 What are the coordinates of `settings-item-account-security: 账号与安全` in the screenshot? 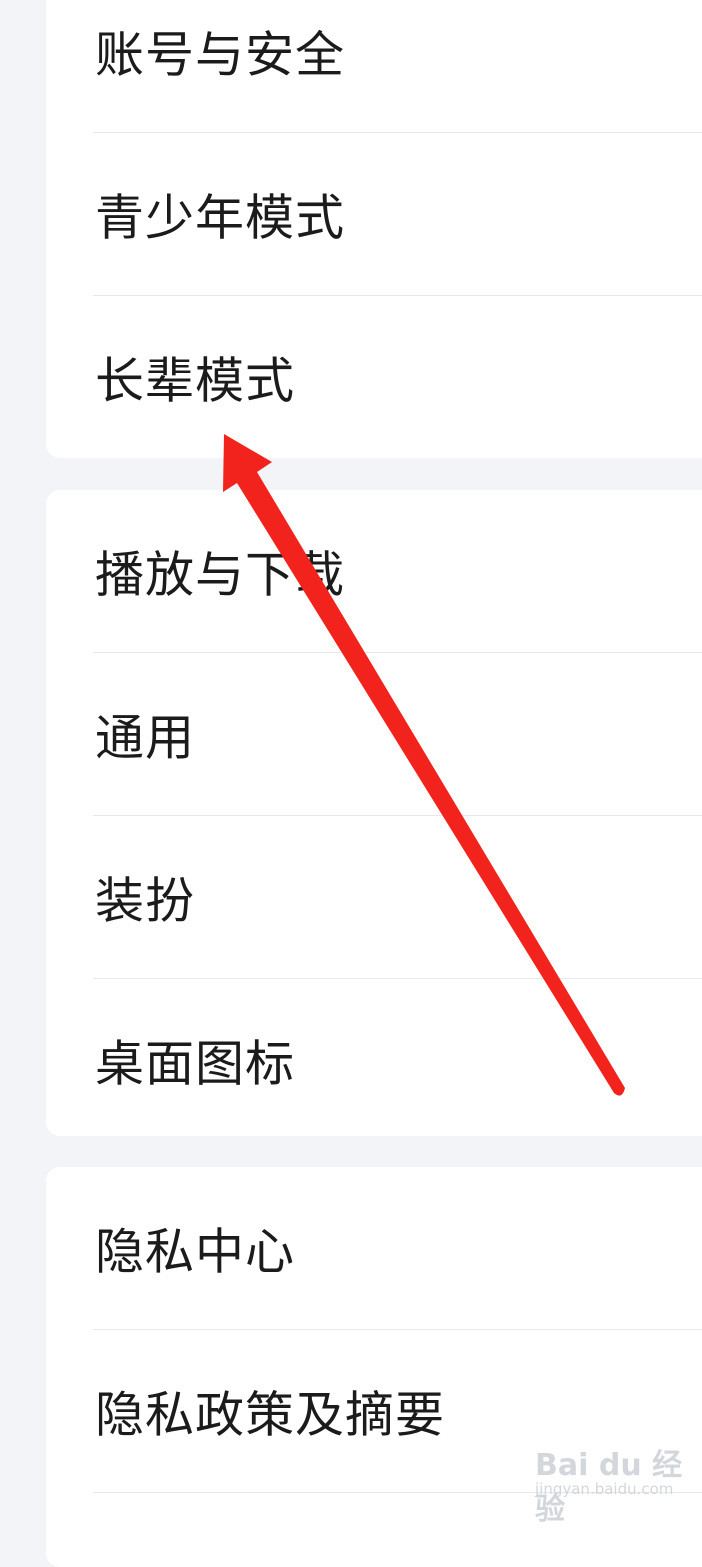 It's located at (374, 66).